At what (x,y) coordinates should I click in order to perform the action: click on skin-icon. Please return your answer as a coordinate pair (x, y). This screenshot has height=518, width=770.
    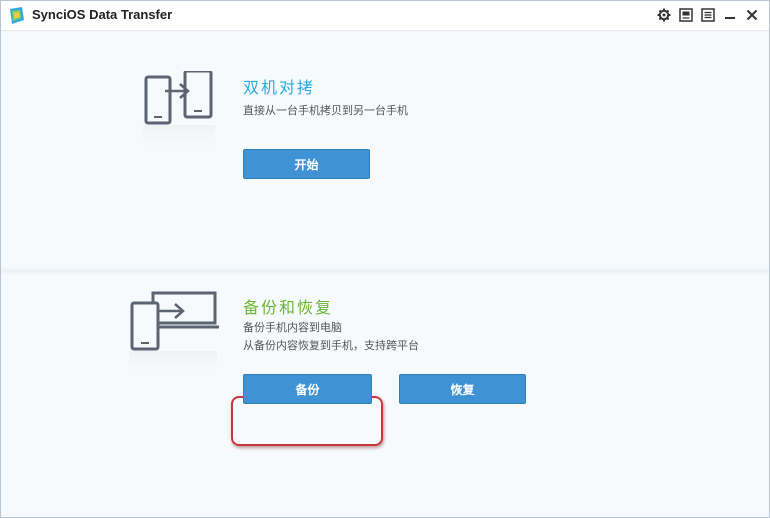
    Looking at the image, I should click on (686, 15).